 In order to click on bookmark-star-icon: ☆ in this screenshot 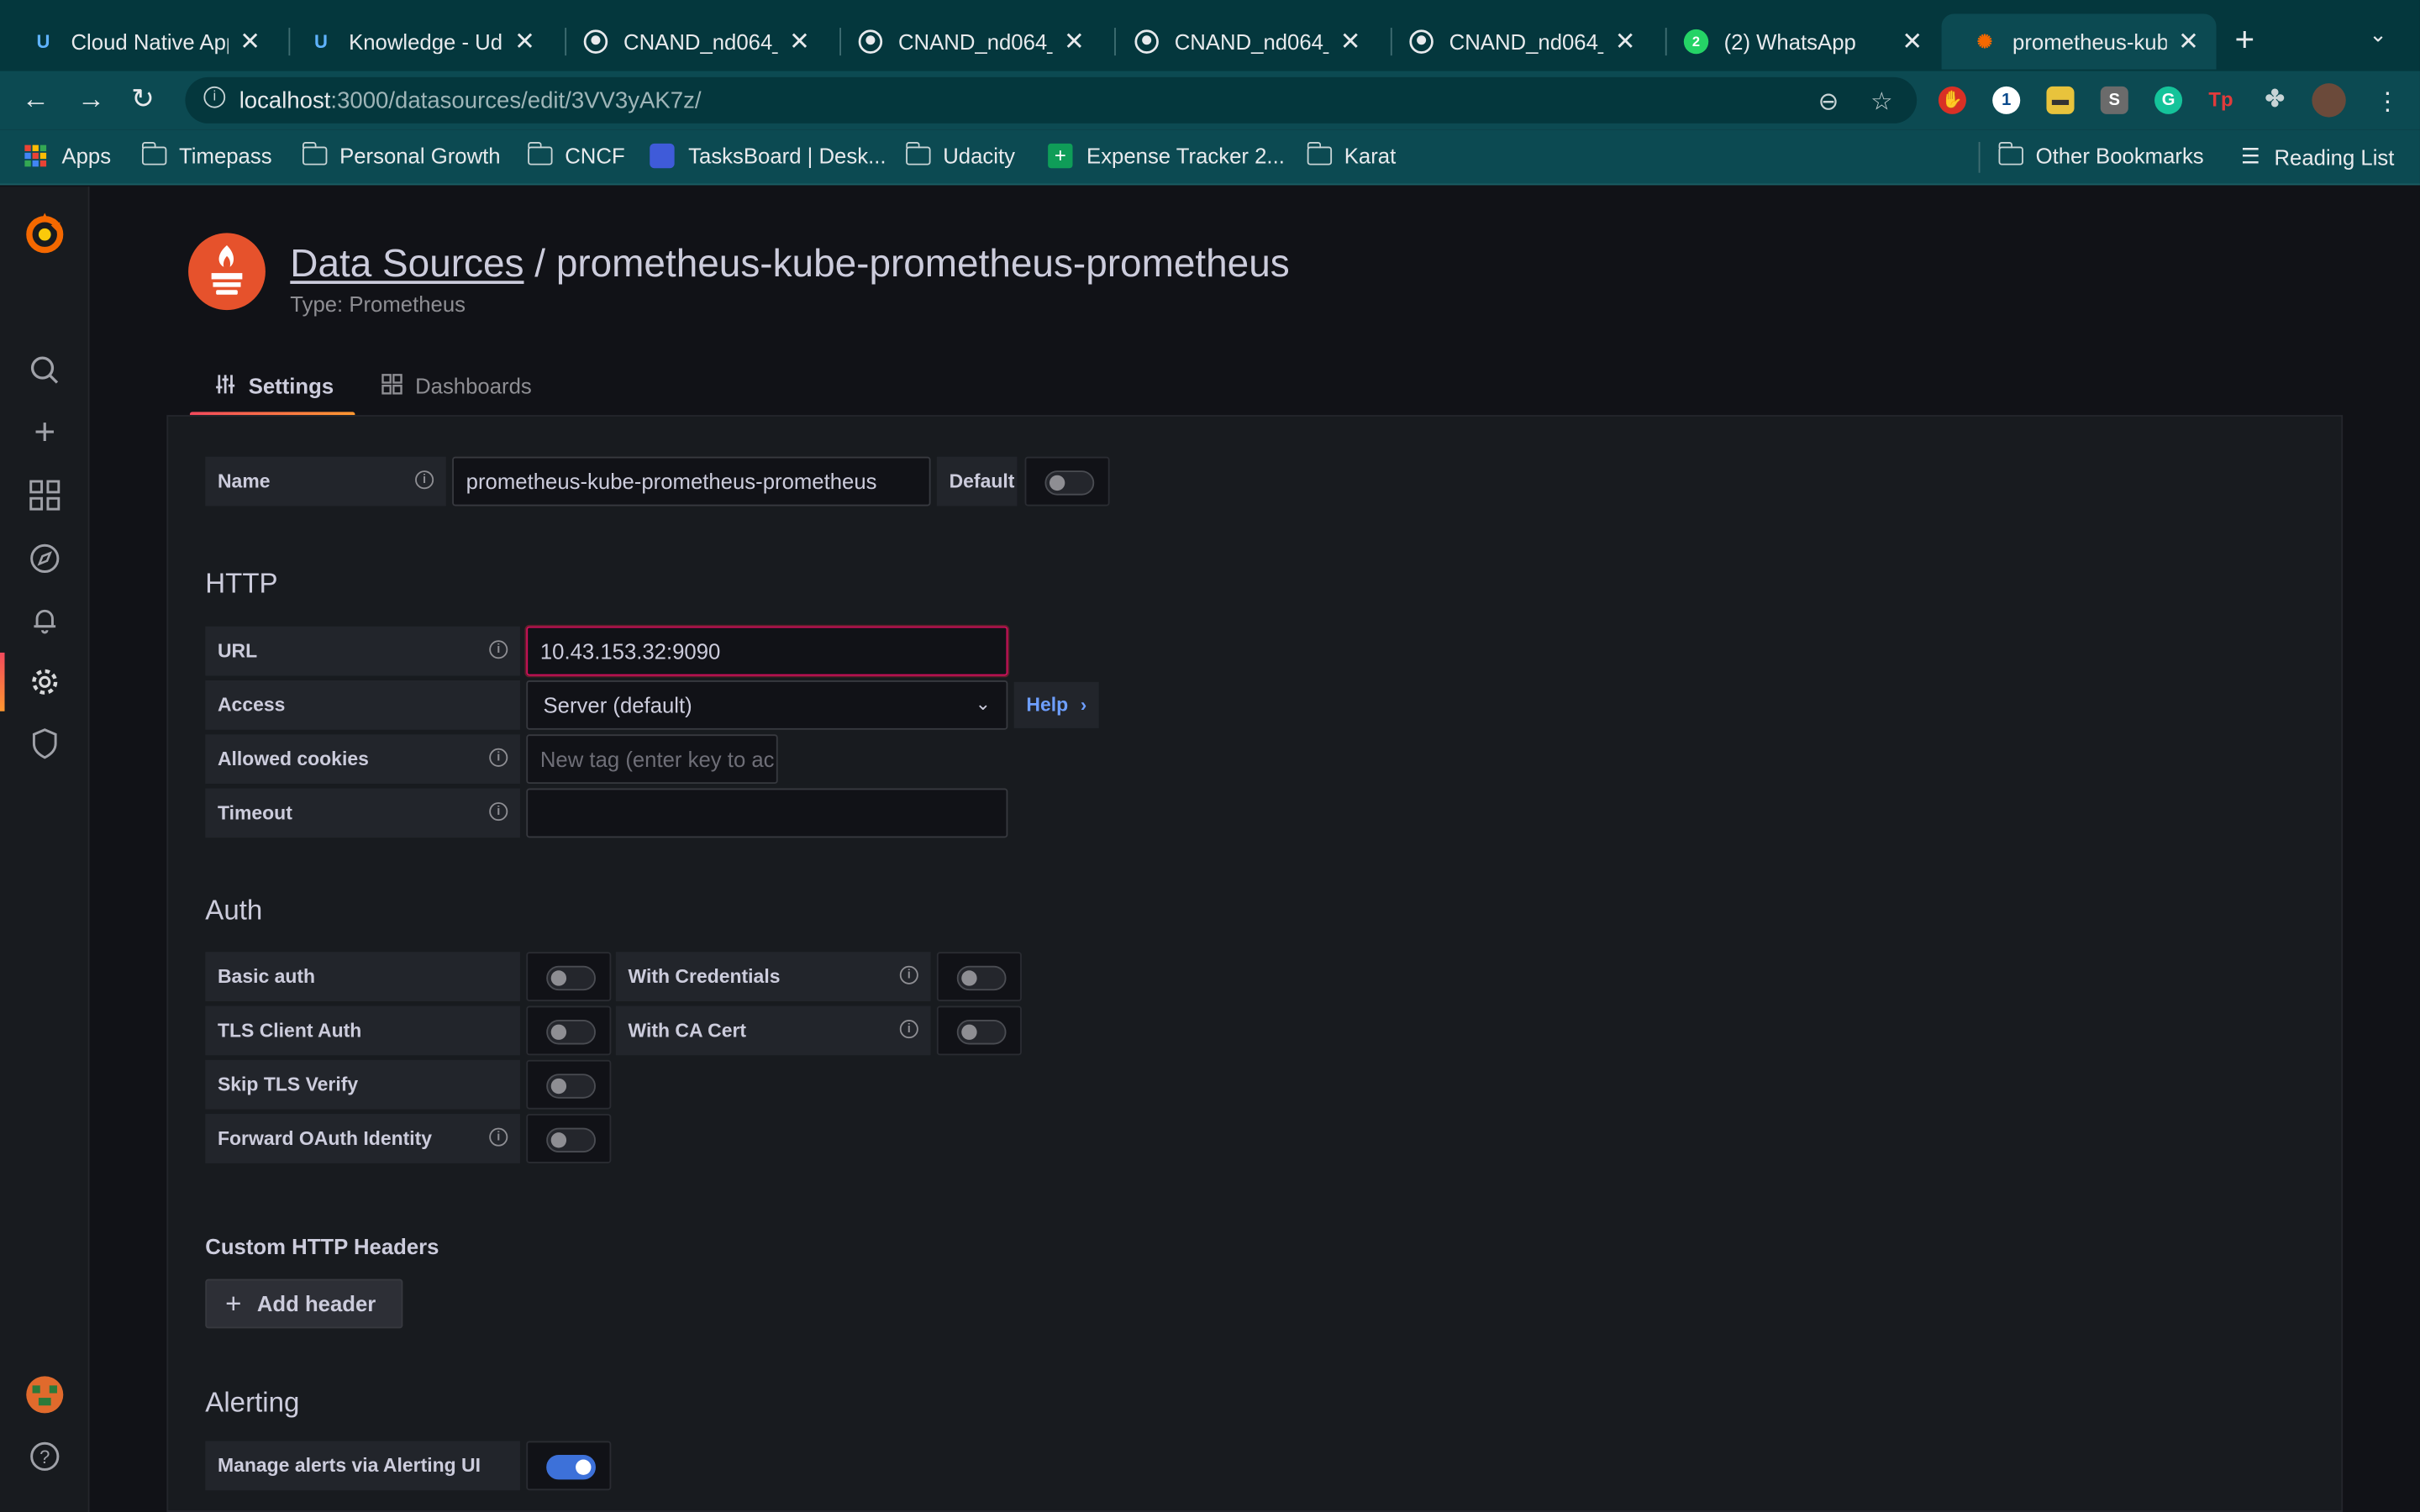, I will do `click(1881, 102)`.